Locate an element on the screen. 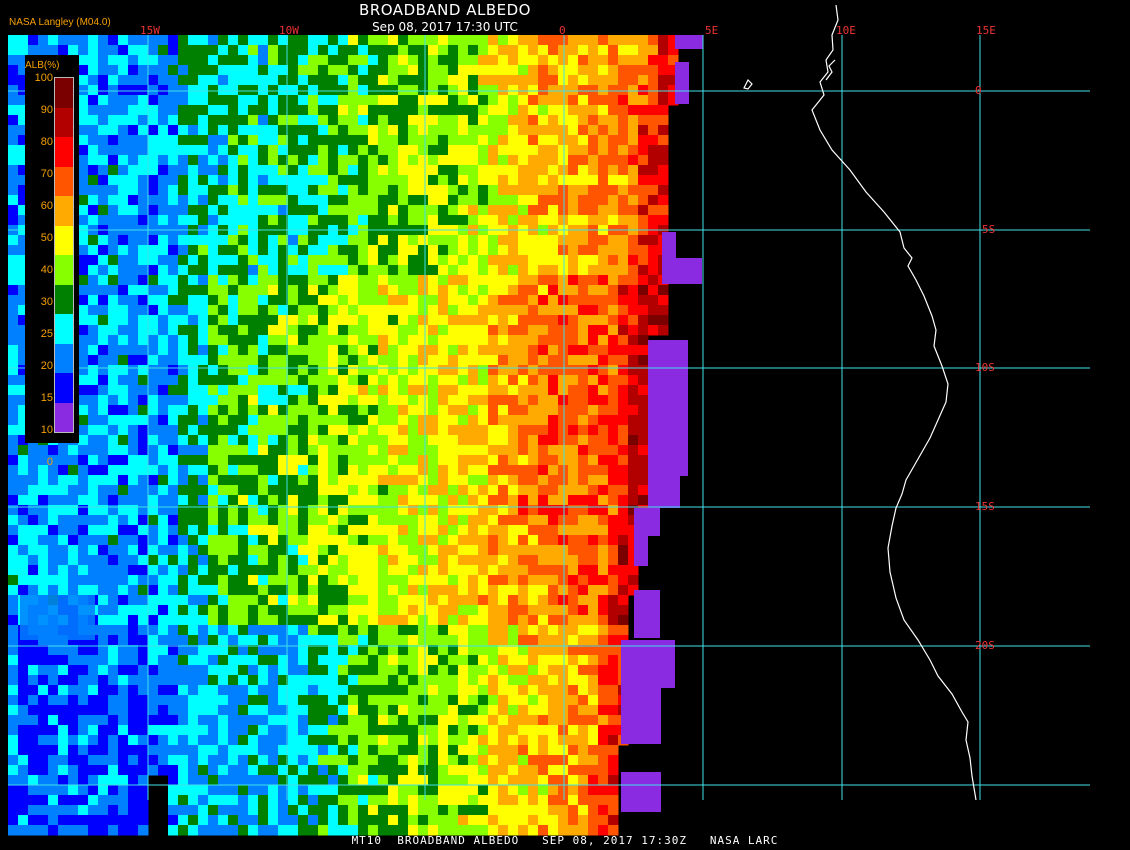  lon-label-15e: 15E is located at coordinates (986, 30).